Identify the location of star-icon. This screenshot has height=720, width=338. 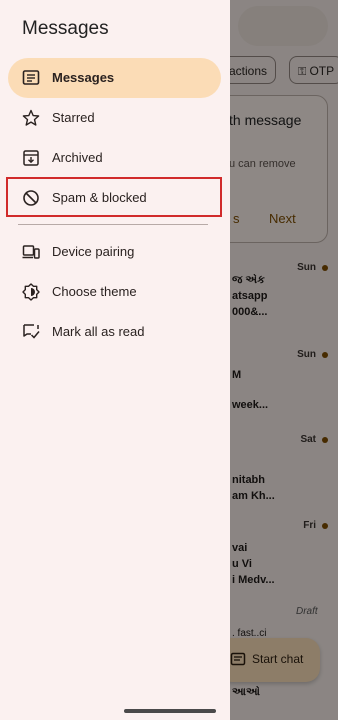
(31, 117).